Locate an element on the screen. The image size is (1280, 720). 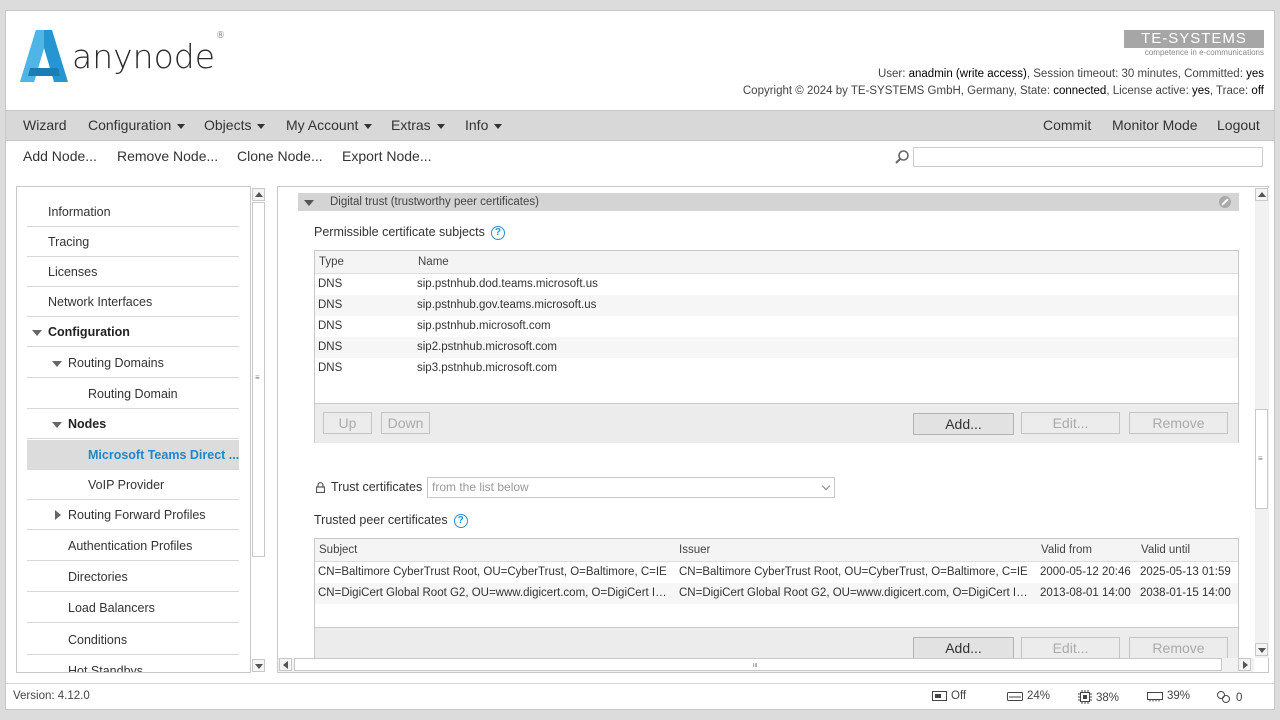
menu-my-account: My Account is located at coordinates (329, 126).